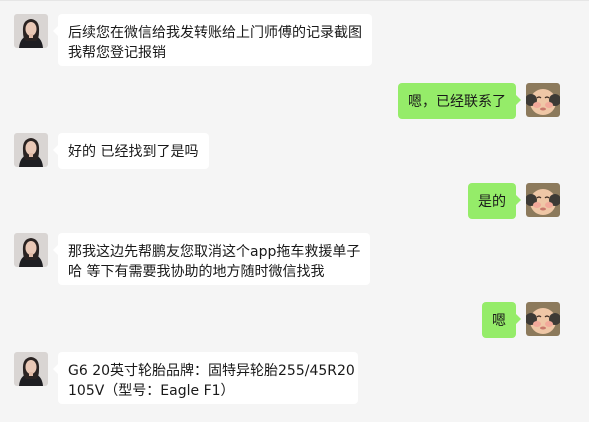  I want to click on message-bubble: 嗯，已经联系了, so click(459, 101).